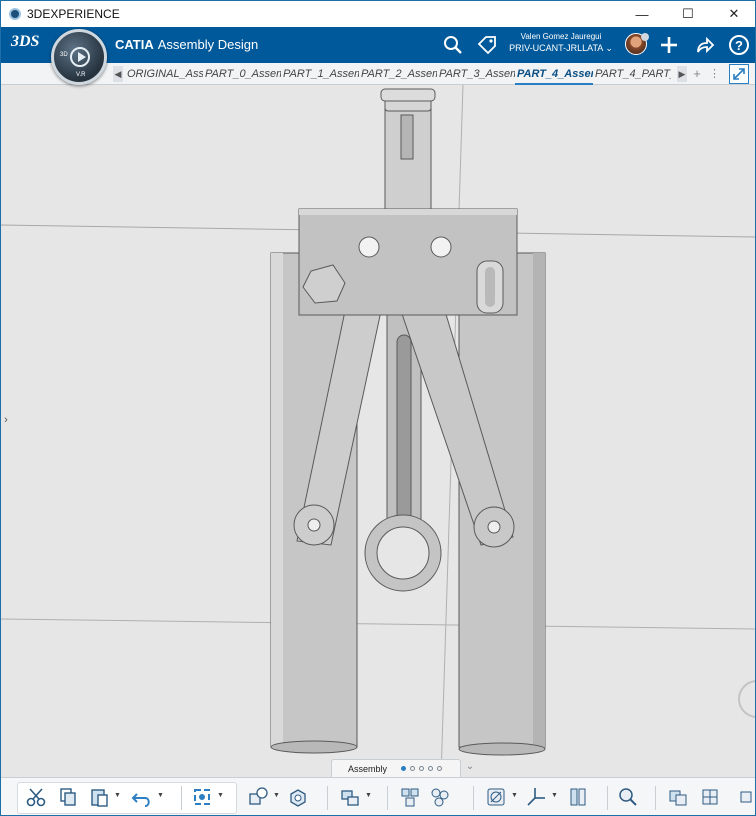  Describe the element at coordinates (697, 74) in the screenshot. I see `add-tab-button: +` at that location.